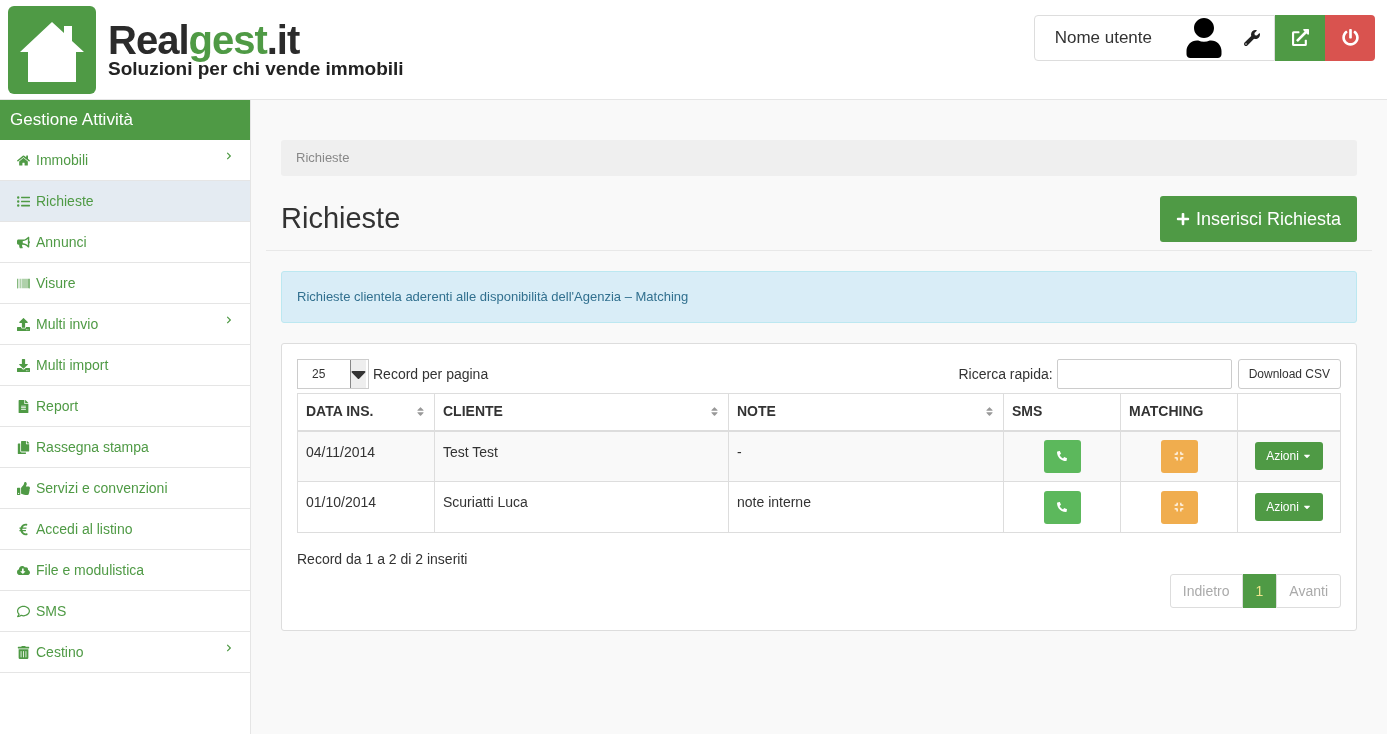 Image resolution: width=1387 pixels, height=734 pixels. What do you see at coordinates (65, 201) in the screenshot?
I see `sidebar-label: Richieste` at bounding box center [65, 201].